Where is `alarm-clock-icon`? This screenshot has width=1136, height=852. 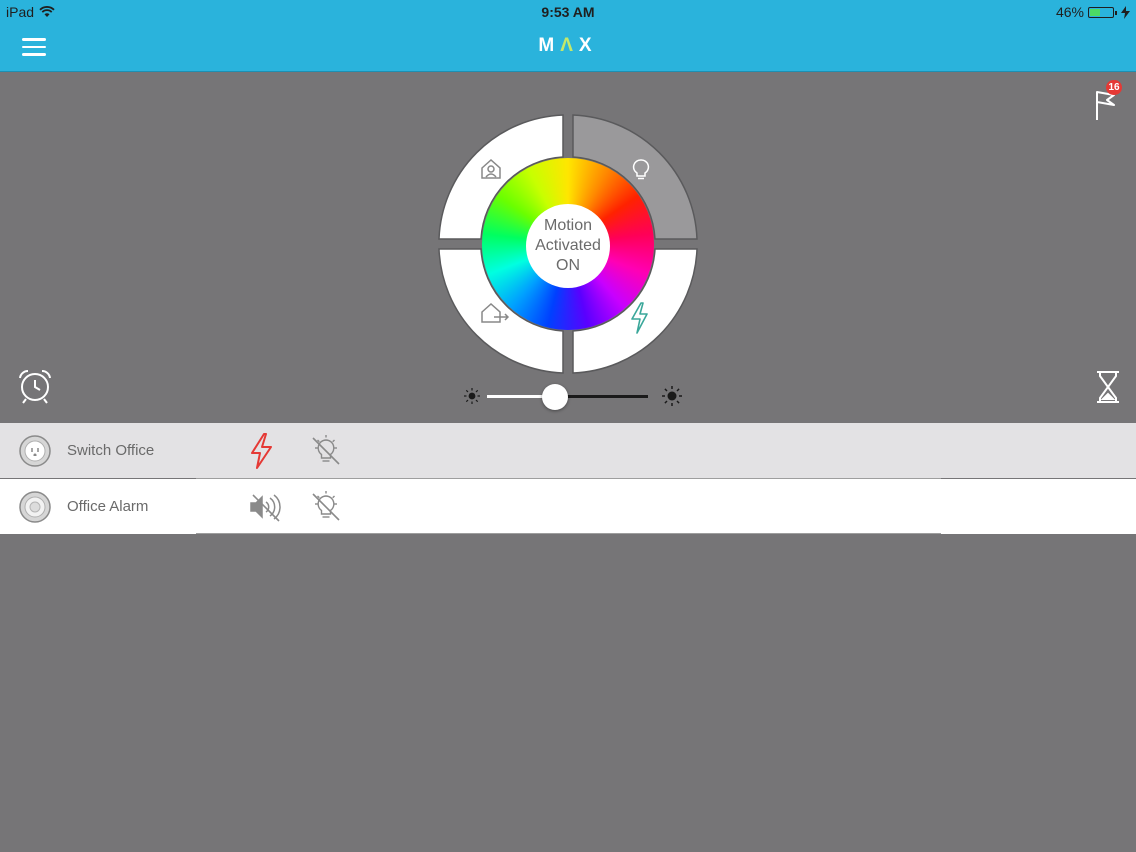 alarm-clock-icon is located at coordinates (35, 386).